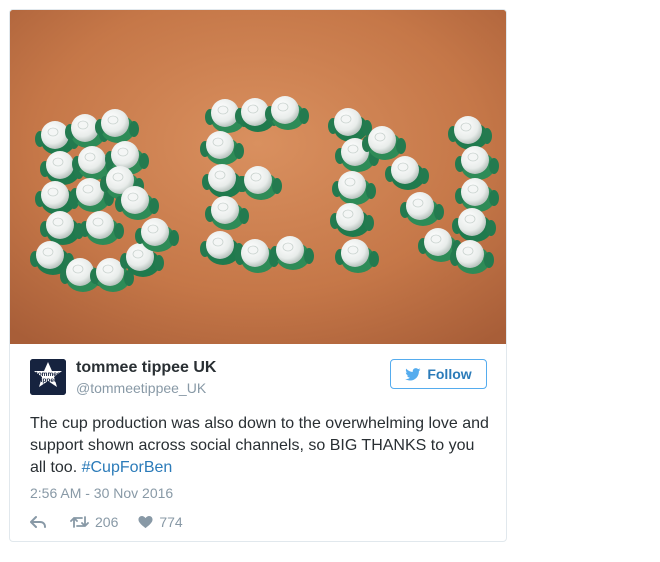  I want to click on tommee-tippee-logo: tommee tippee, so click(48, 377).